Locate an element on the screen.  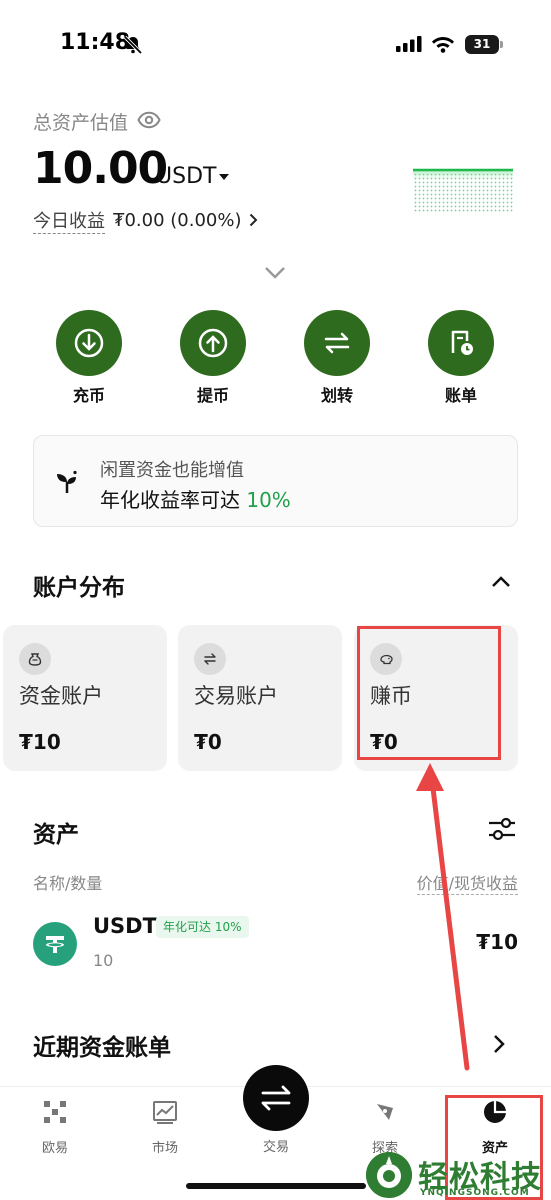
deposit-icon is located at coordinates (89, 343).